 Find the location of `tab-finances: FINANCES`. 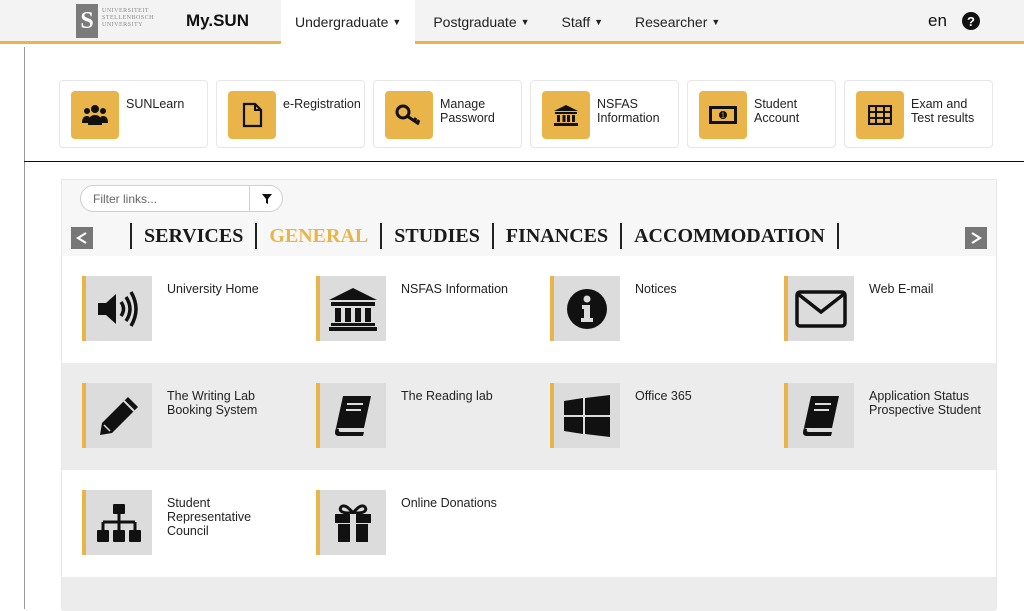

tab-finances: FINANCES is located at coordinates (557, 236).